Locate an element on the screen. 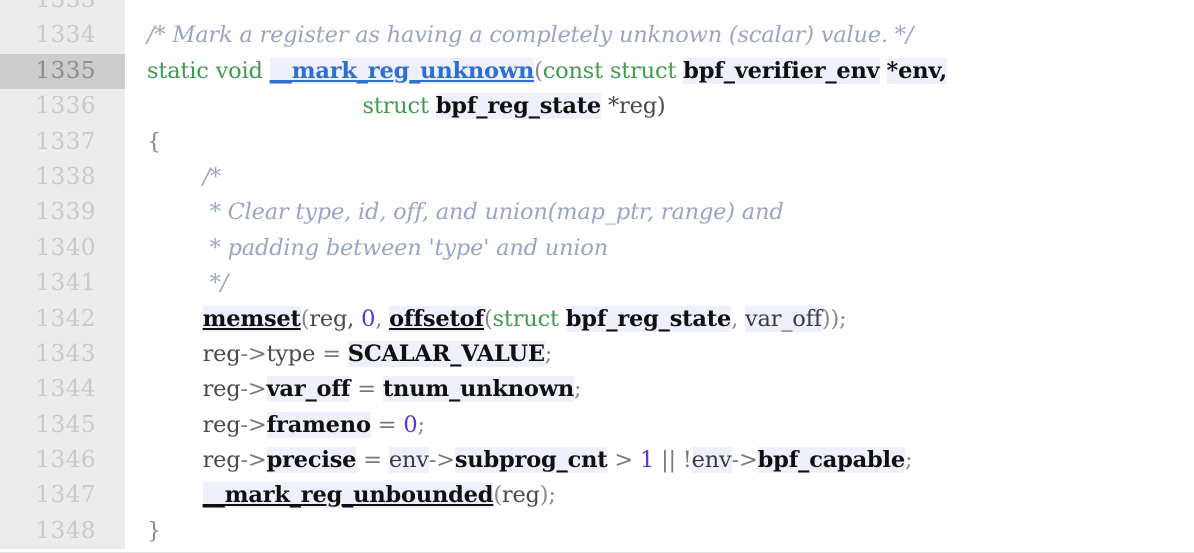  line-number-1336: 1336 is located at coordinates (62, 107).